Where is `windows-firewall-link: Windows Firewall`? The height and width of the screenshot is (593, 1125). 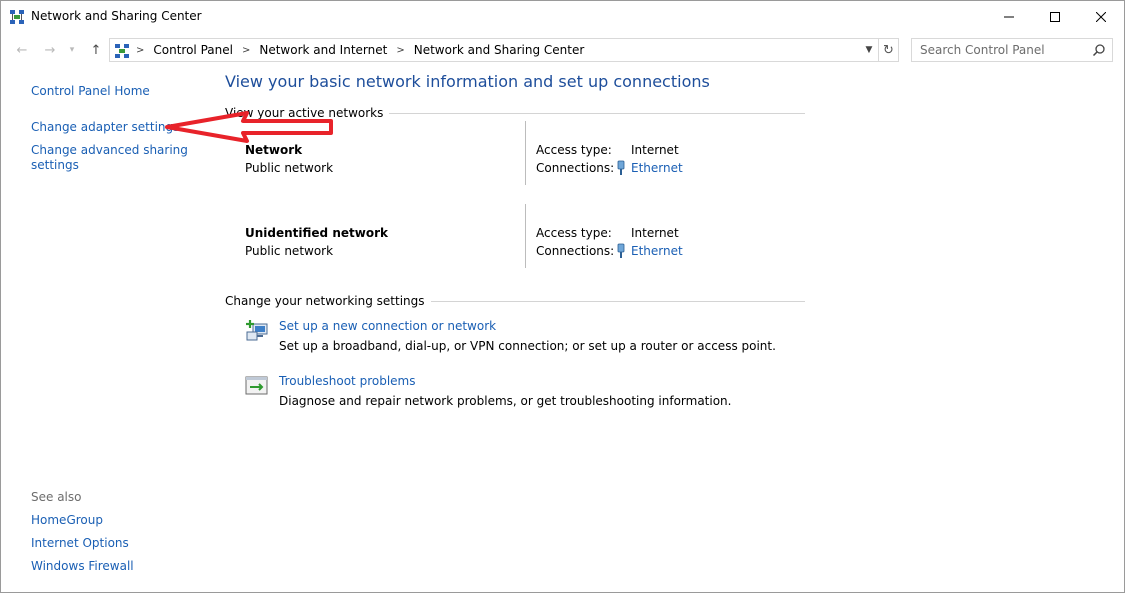 windows-firewall-link: Windows Firewall is located at coordinates (82, 566).